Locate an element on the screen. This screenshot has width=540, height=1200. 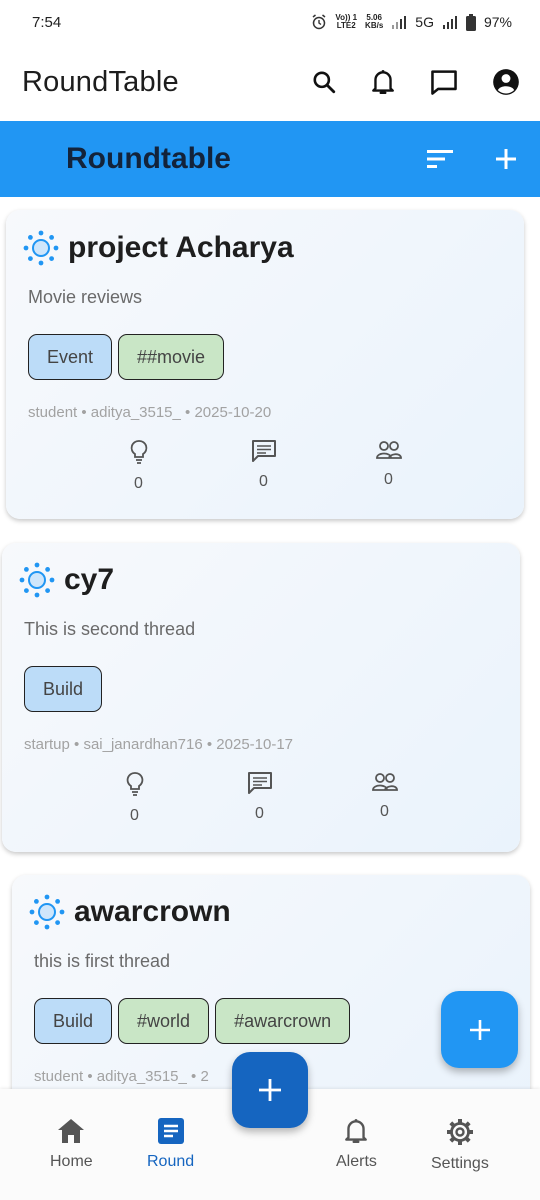
chat-icon is located at coordinates (444, 82).